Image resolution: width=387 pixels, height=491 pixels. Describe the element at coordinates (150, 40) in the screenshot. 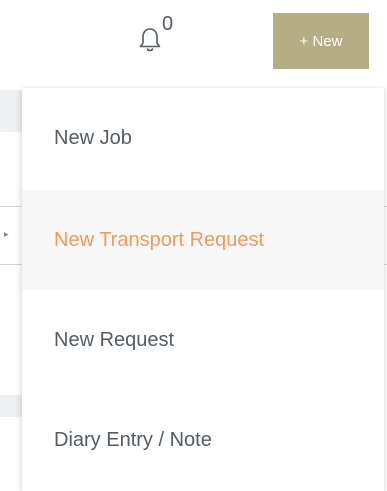

I see `bell-icon` at that location.